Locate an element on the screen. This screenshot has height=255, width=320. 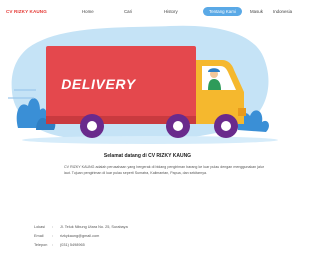
nav-history: History is located at coordinates (171, 11).